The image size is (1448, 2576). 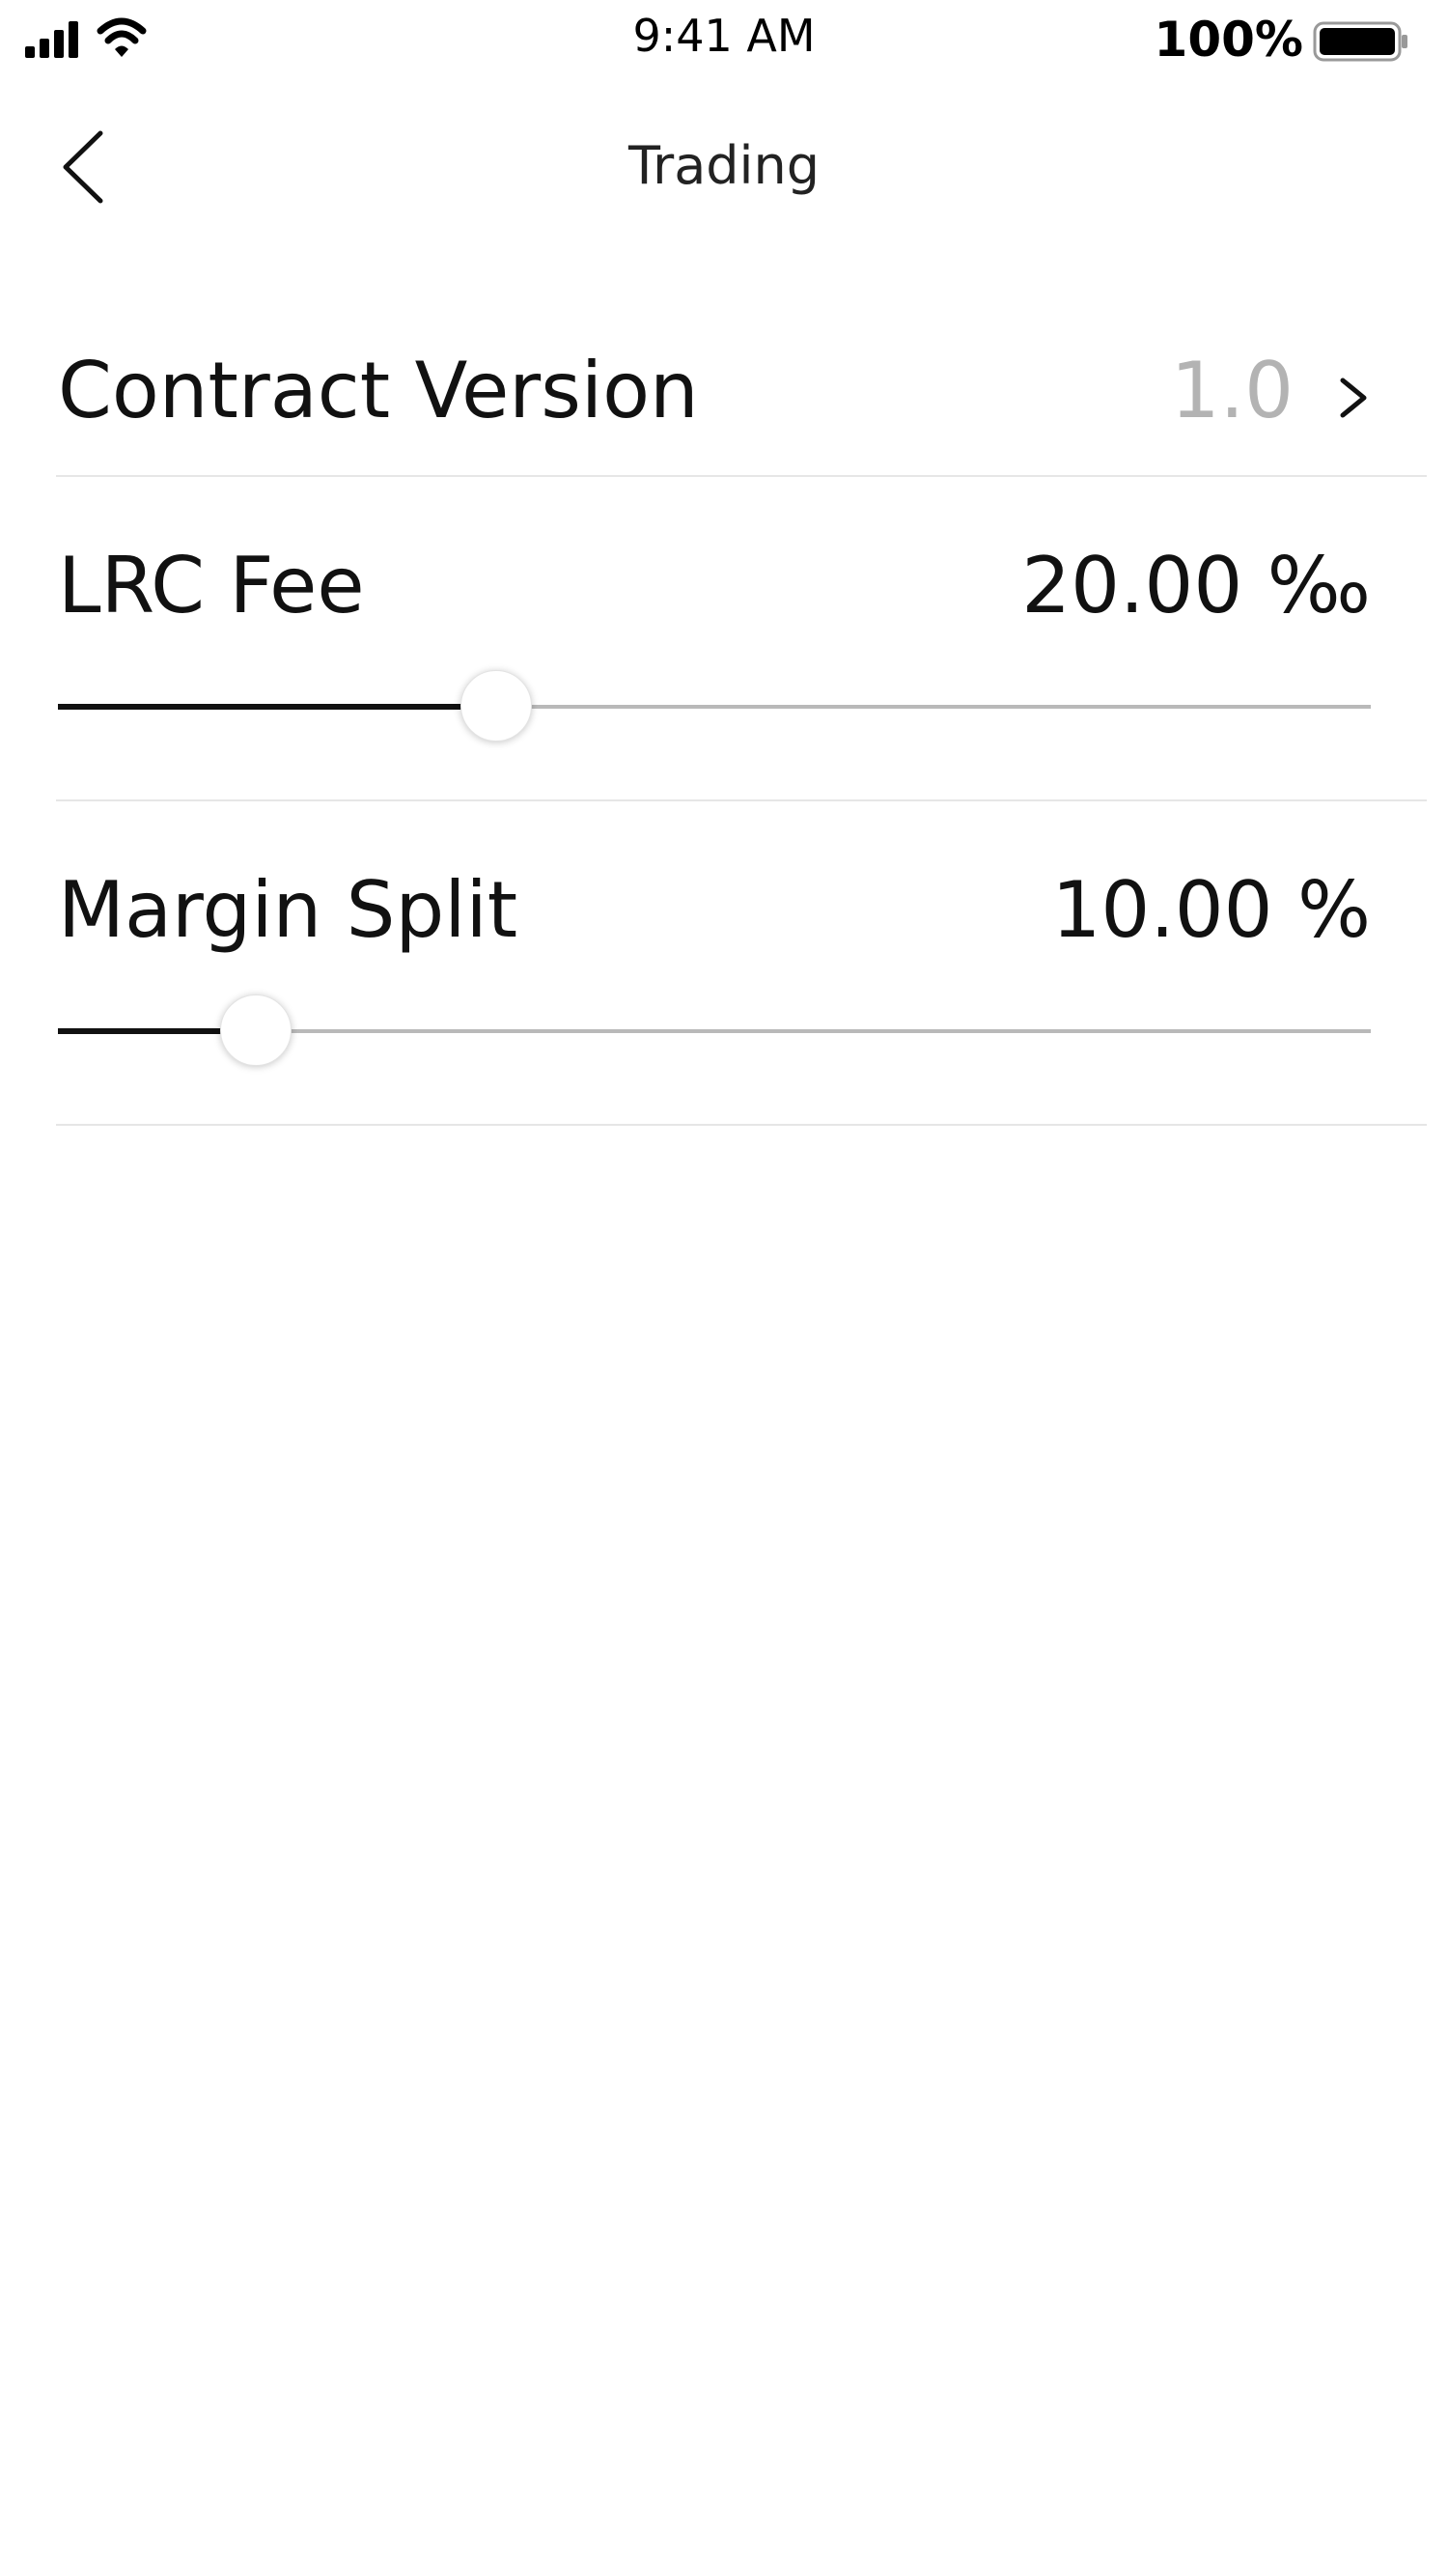 I want to click on lrc-fee-value: 20.00 ‰, so click(x=1196, y=586).